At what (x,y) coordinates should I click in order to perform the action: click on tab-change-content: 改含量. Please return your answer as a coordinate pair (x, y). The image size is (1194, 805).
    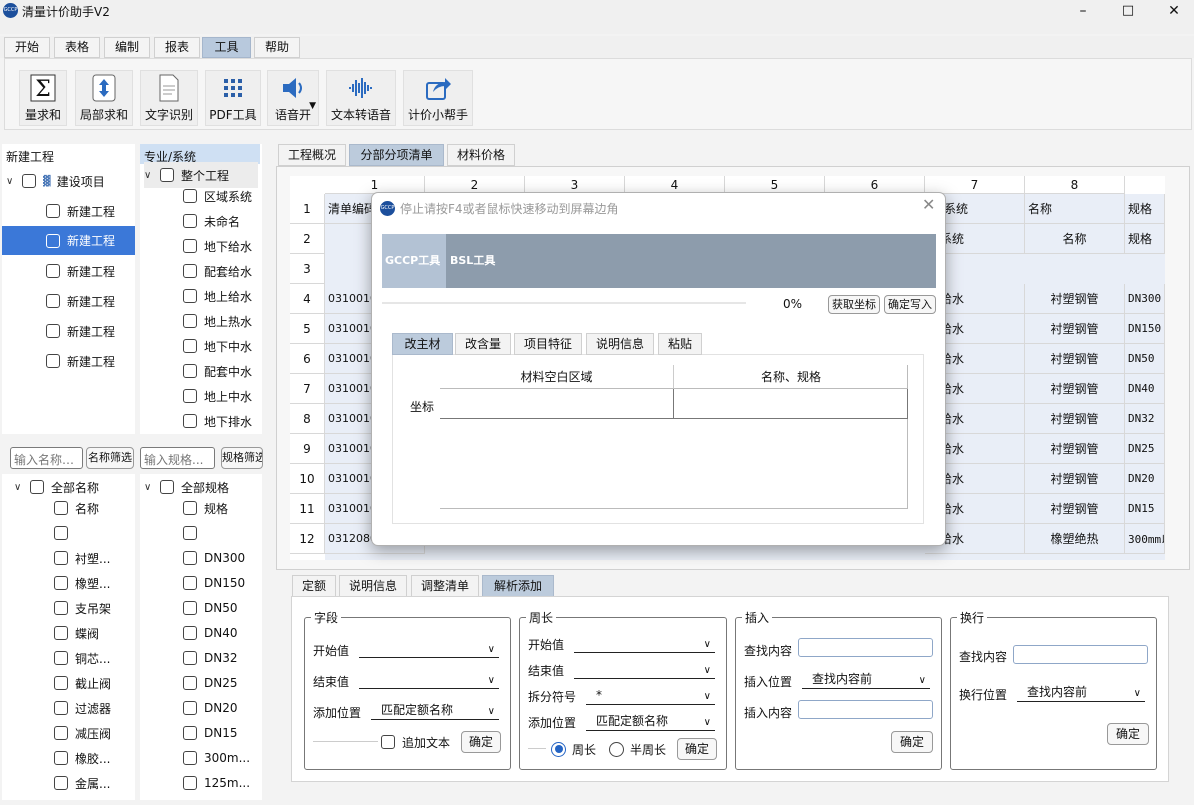
    Looking at the image, I should click on (483, 344).